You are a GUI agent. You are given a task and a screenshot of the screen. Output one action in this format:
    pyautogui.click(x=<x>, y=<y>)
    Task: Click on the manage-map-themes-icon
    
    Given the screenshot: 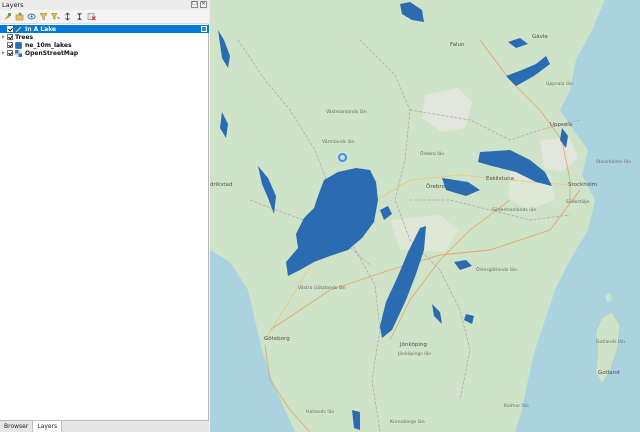 What is the action you would take?
    pyautogui.click(x=31, y=16)
    